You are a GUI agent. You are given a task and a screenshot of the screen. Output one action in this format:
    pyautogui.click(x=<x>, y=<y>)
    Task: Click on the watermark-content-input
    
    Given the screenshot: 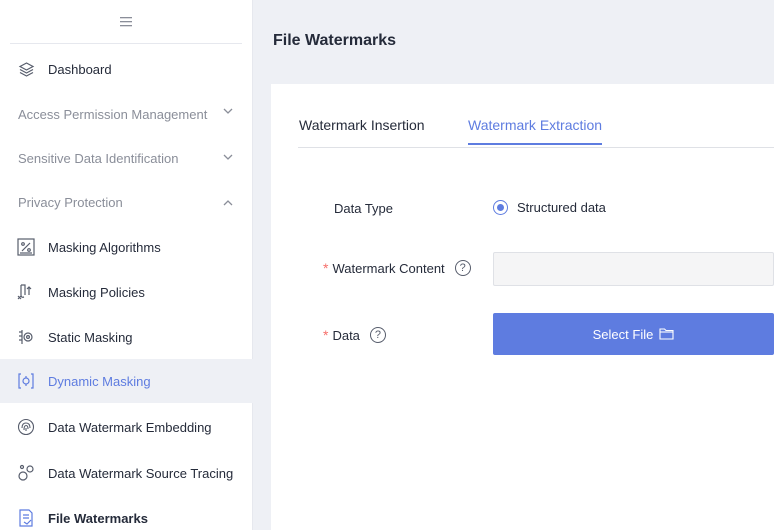 What is the action you would take?
    pyautogui.click(x=633, y=269)
    